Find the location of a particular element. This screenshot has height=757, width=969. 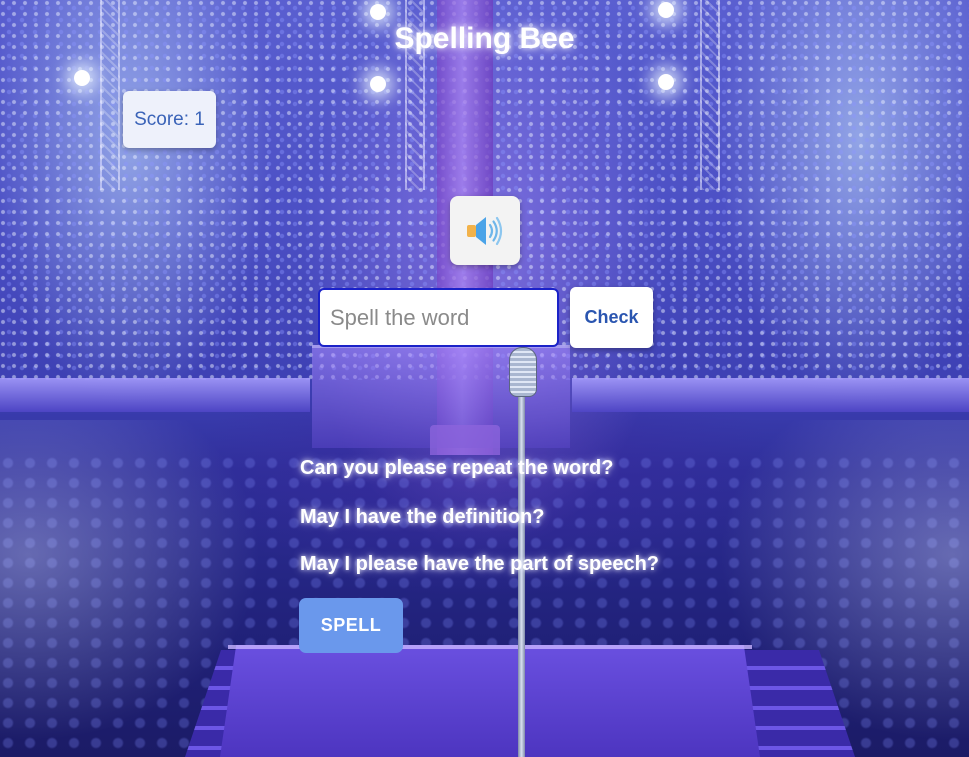

speaker-sound-icon is located at coordinates (485, 230).